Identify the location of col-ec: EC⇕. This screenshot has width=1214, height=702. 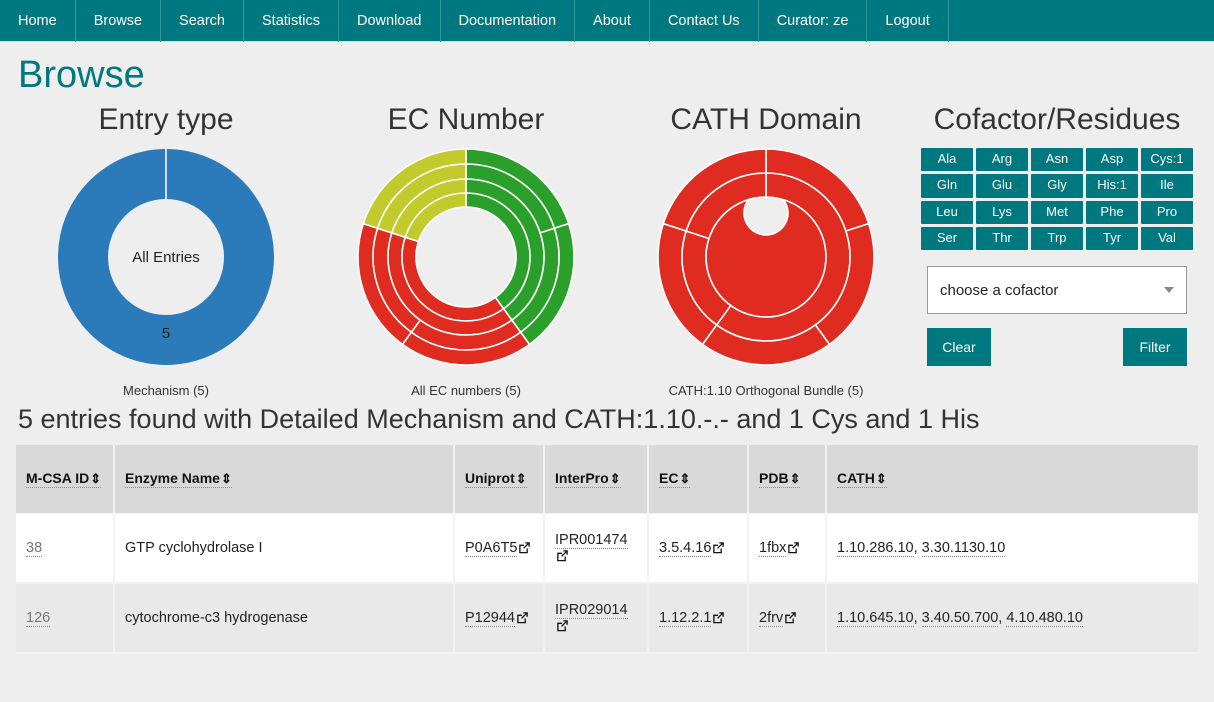
(698, 479).